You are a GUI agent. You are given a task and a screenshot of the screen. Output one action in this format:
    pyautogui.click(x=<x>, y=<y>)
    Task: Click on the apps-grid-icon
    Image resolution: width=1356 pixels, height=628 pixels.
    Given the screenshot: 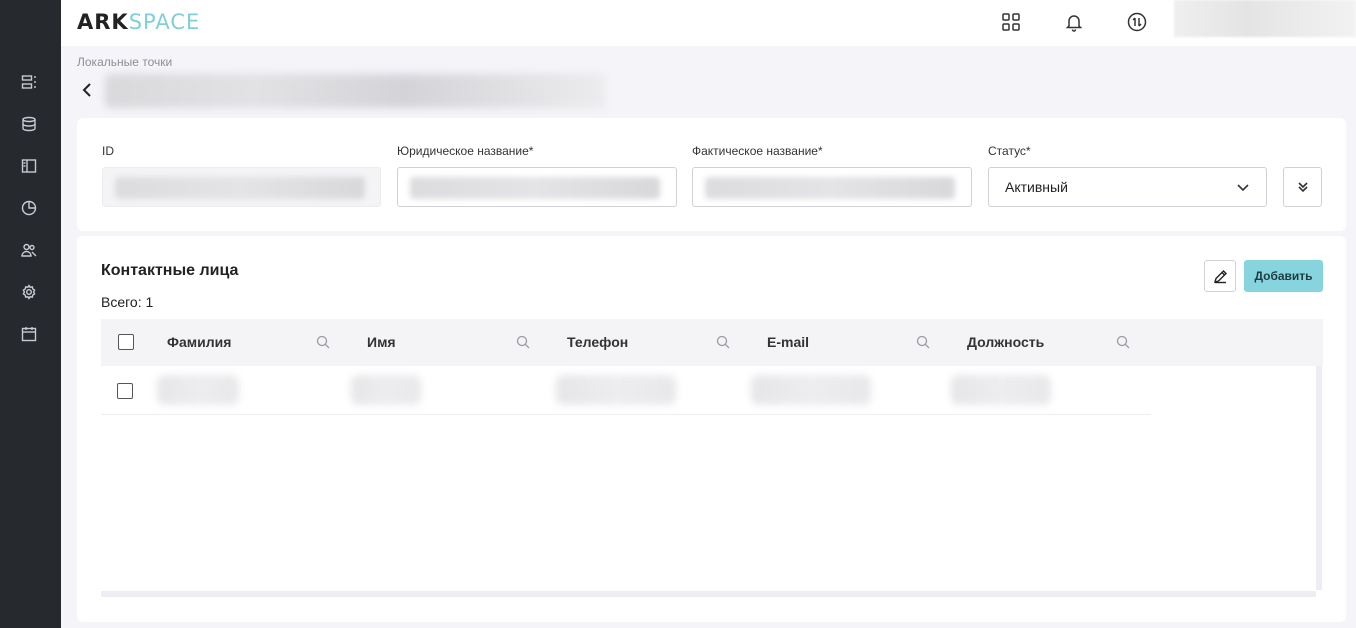 What is the action you would take?
    pyautogui.click(x=1011, y=22)
    